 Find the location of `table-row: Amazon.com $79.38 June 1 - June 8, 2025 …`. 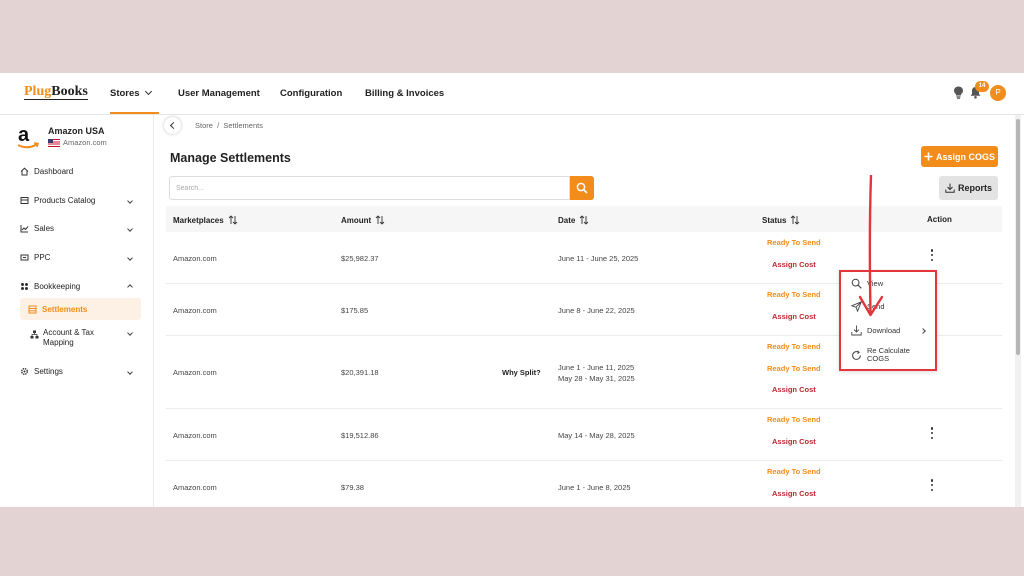

table-row: Amazon.com $79.38 June 1 - June 8, 2025 … is located at coordinates (584, 484).